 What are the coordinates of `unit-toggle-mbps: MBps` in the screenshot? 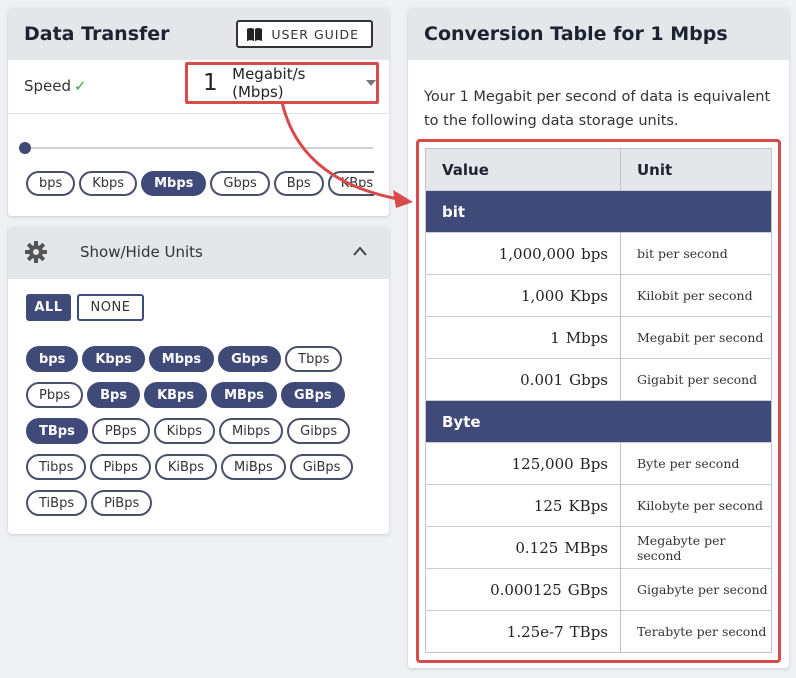 It's located at (244, 395).